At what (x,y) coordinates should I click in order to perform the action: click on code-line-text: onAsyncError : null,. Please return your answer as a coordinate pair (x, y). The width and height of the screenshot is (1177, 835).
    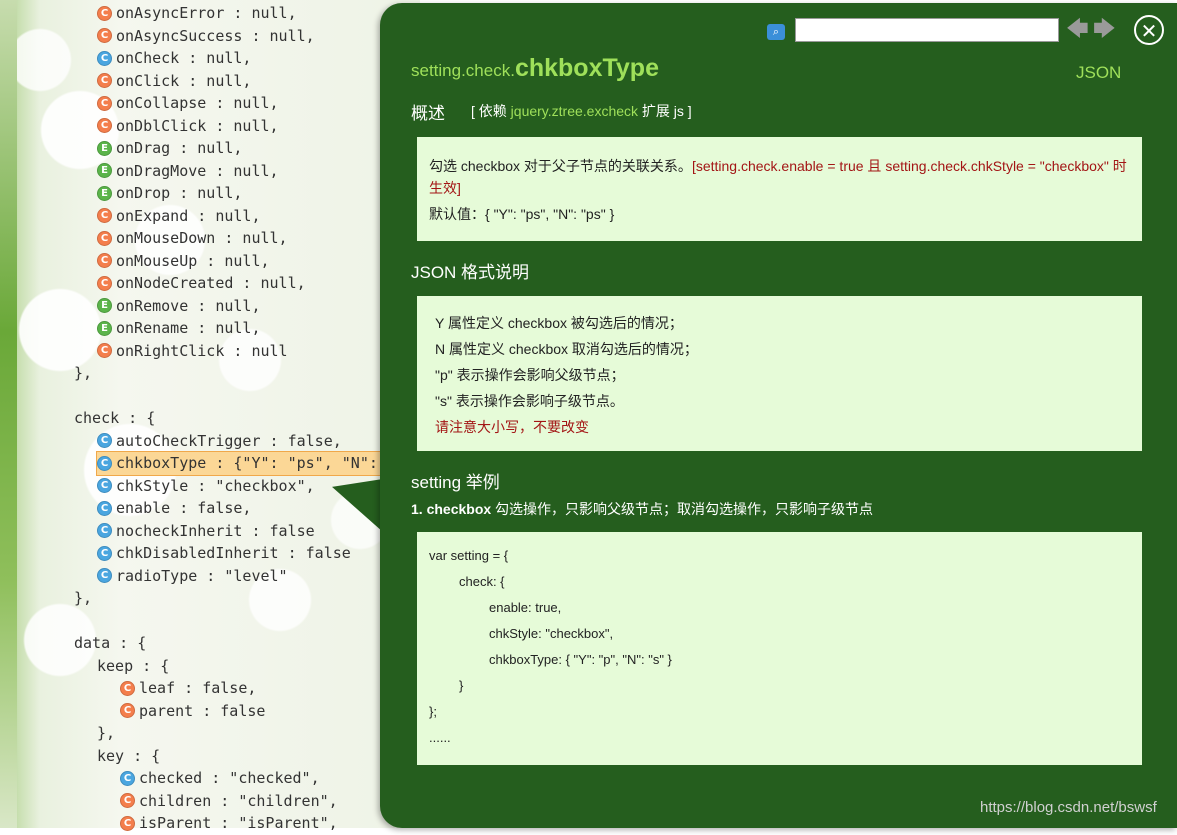
    Looking at the image, I should click on (206, 13).